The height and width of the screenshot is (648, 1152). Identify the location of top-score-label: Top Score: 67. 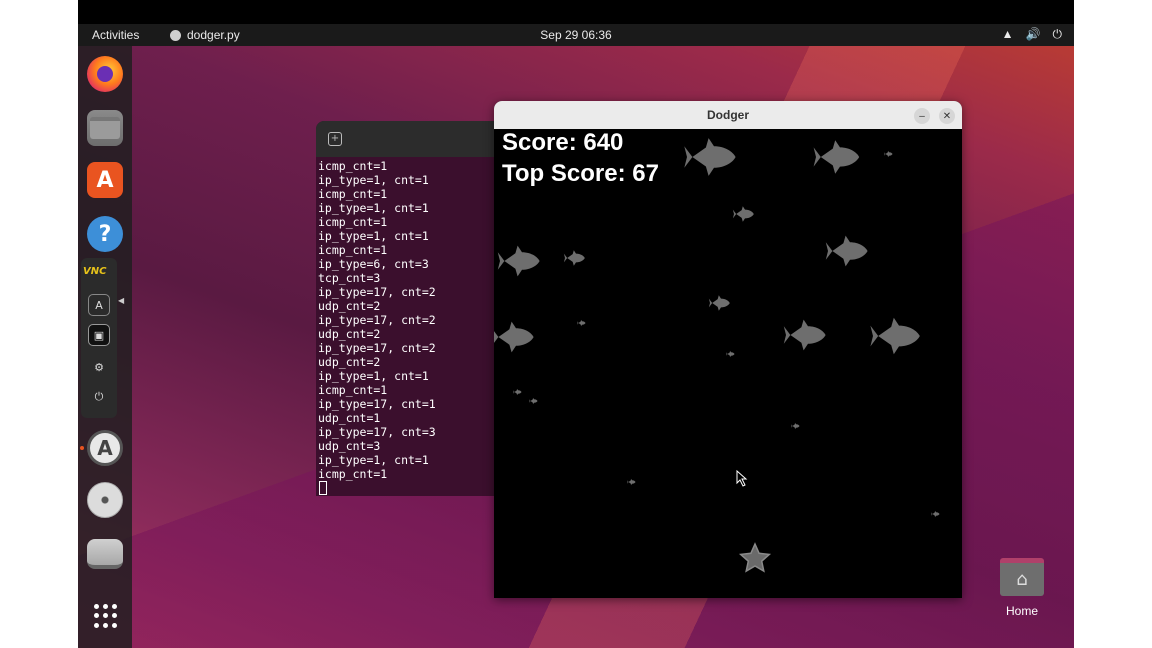
(580, 173).